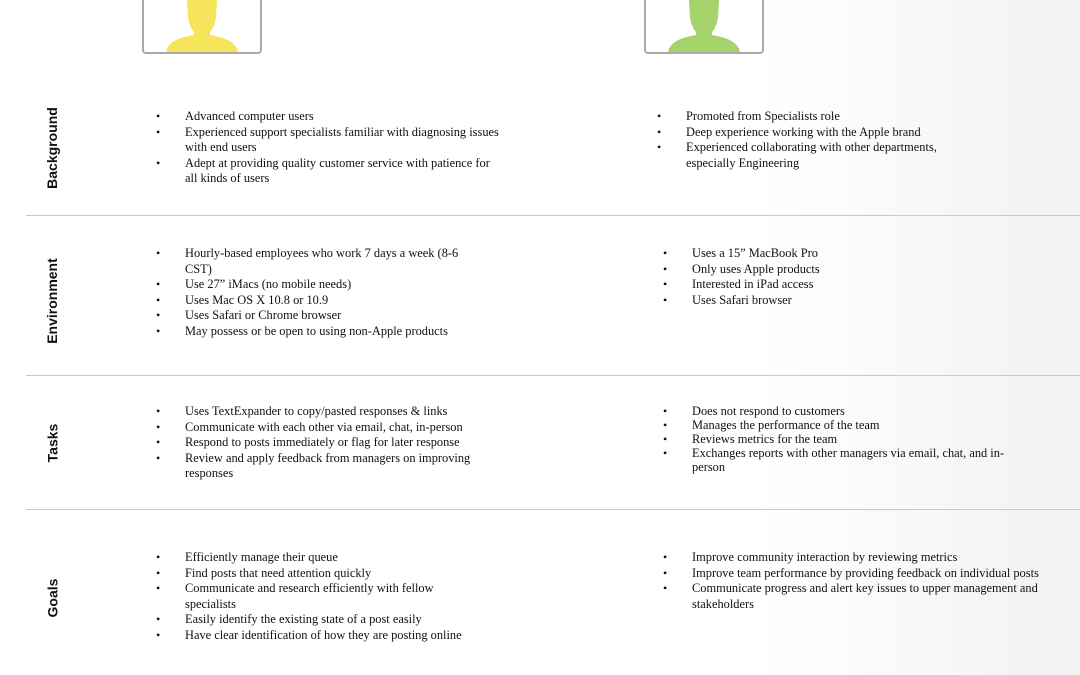 The height and width of the screenshot is (675, 1080). What do you see at coordinates (52, 148) in the screenshot?
I see `section-label-background: Background` at bounding box center [52, 148].